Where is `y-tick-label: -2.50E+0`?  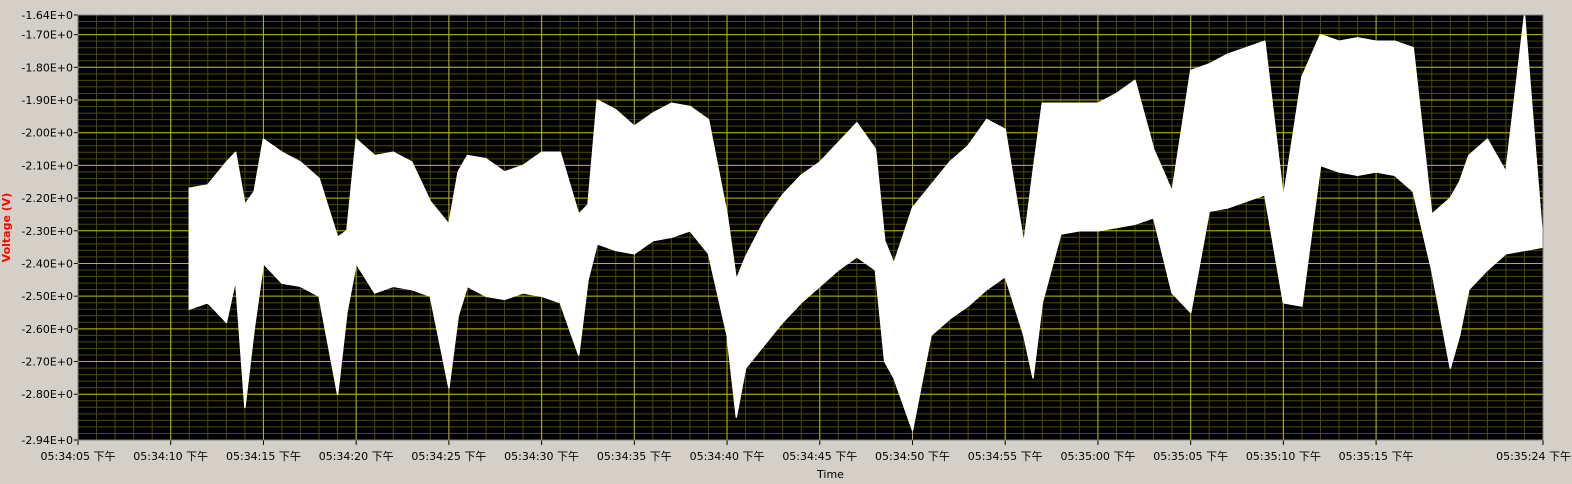 y-tick-label: -2.50E+0 is located at coordinates (47, 296).